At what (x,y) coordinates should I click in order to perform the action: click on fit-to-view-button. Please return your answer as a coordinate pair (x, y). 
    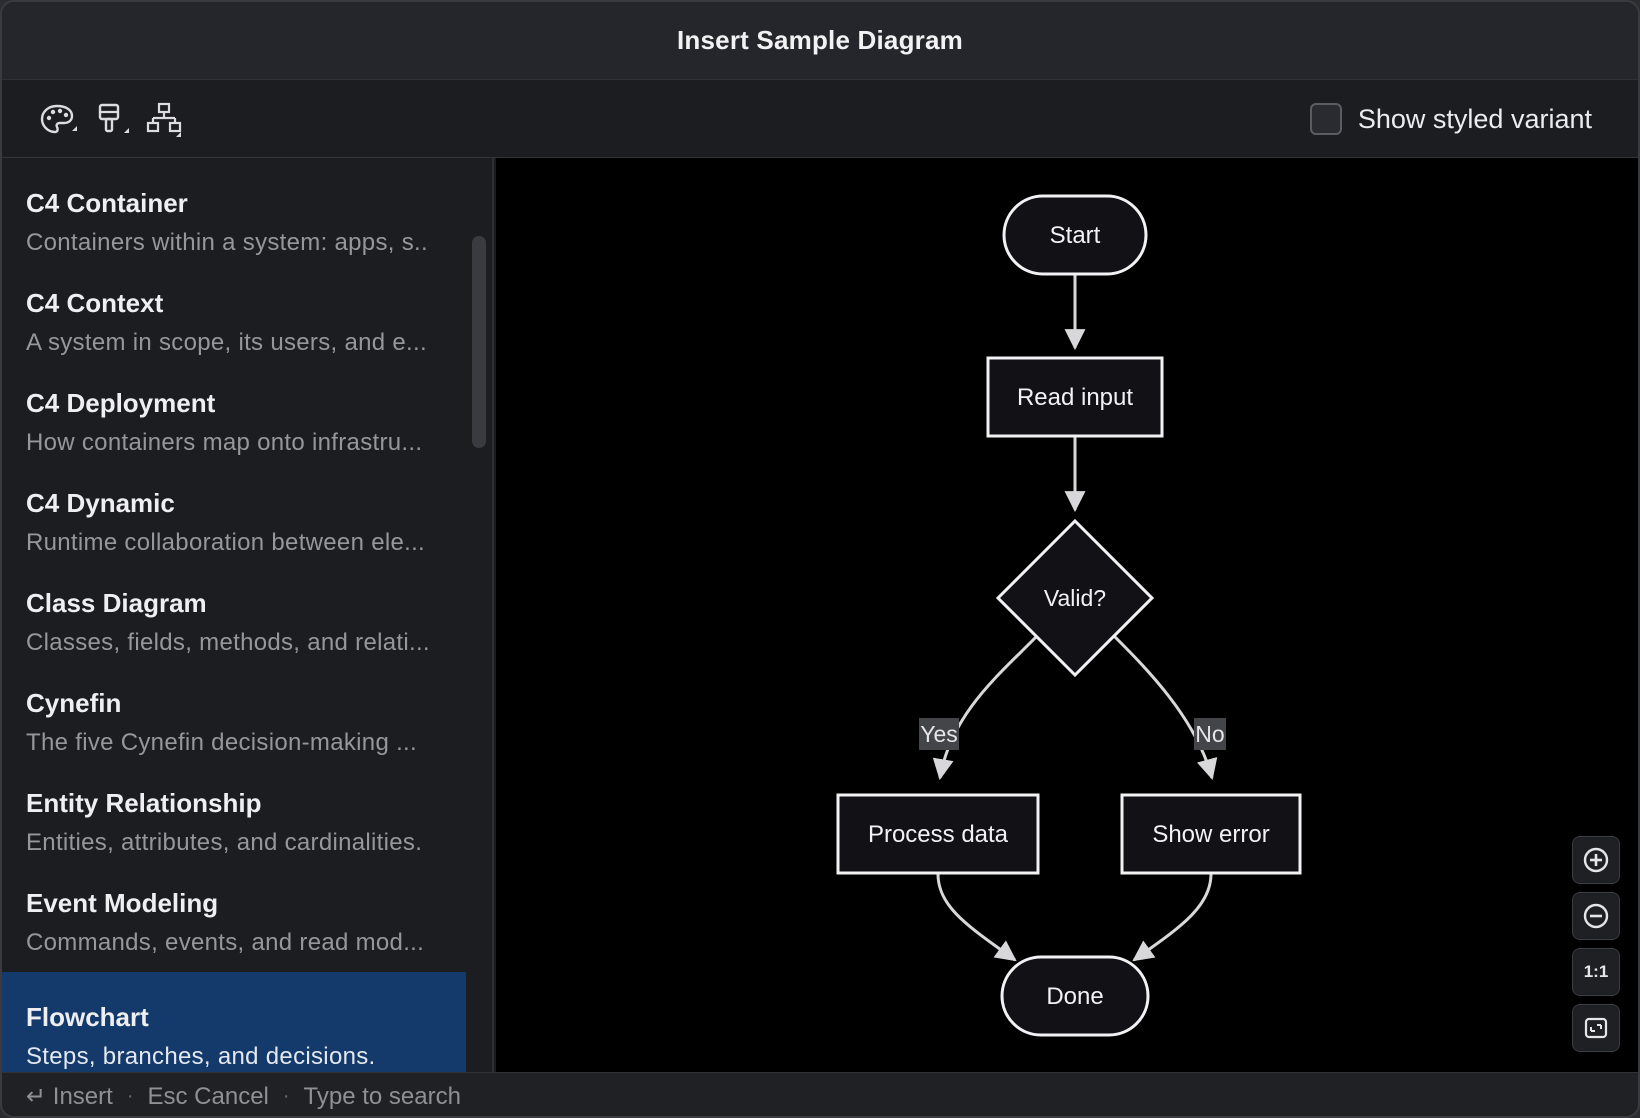
    Looking at the image, I should click on (1596, 1028).